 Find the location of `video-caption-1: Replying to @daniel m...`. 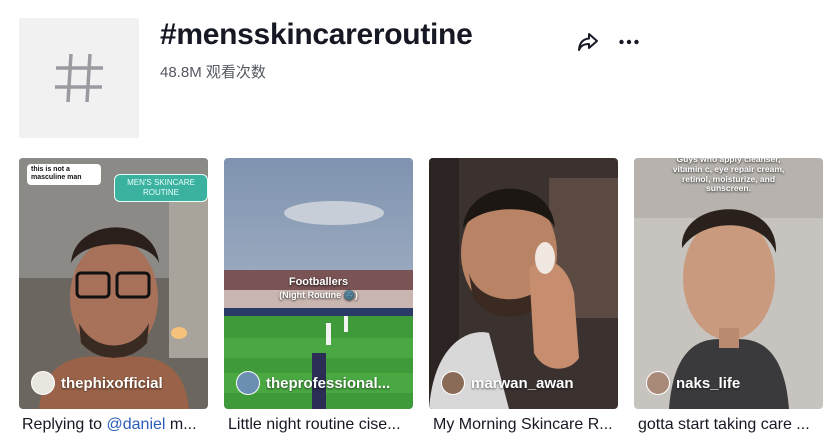

video-caption-1: Replying to @daniel m... is located at coordinates (116, 425).